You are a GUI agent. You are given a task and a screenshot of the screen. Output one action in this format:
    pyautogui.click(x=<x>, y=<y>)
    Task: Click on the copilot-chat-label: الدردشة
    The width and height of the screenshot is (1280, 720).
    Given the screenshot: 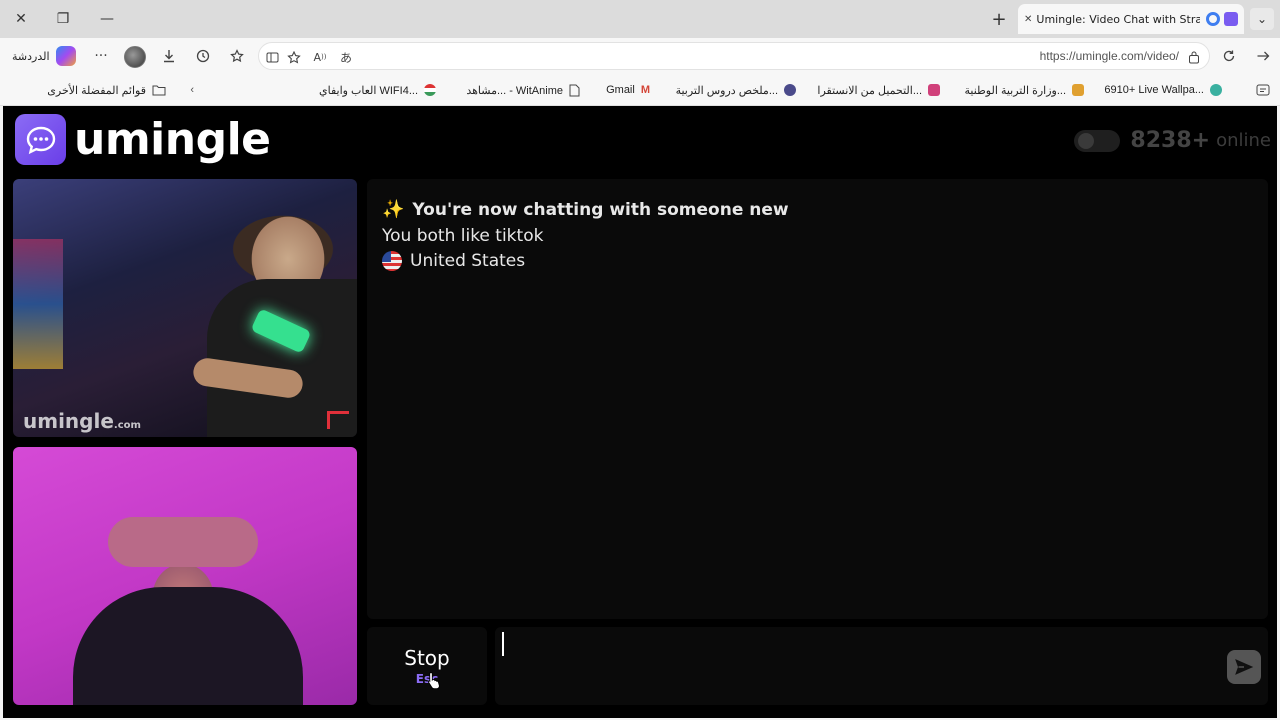 What is the action you would take?
    pyautogui.click(x=31, y=56)
    